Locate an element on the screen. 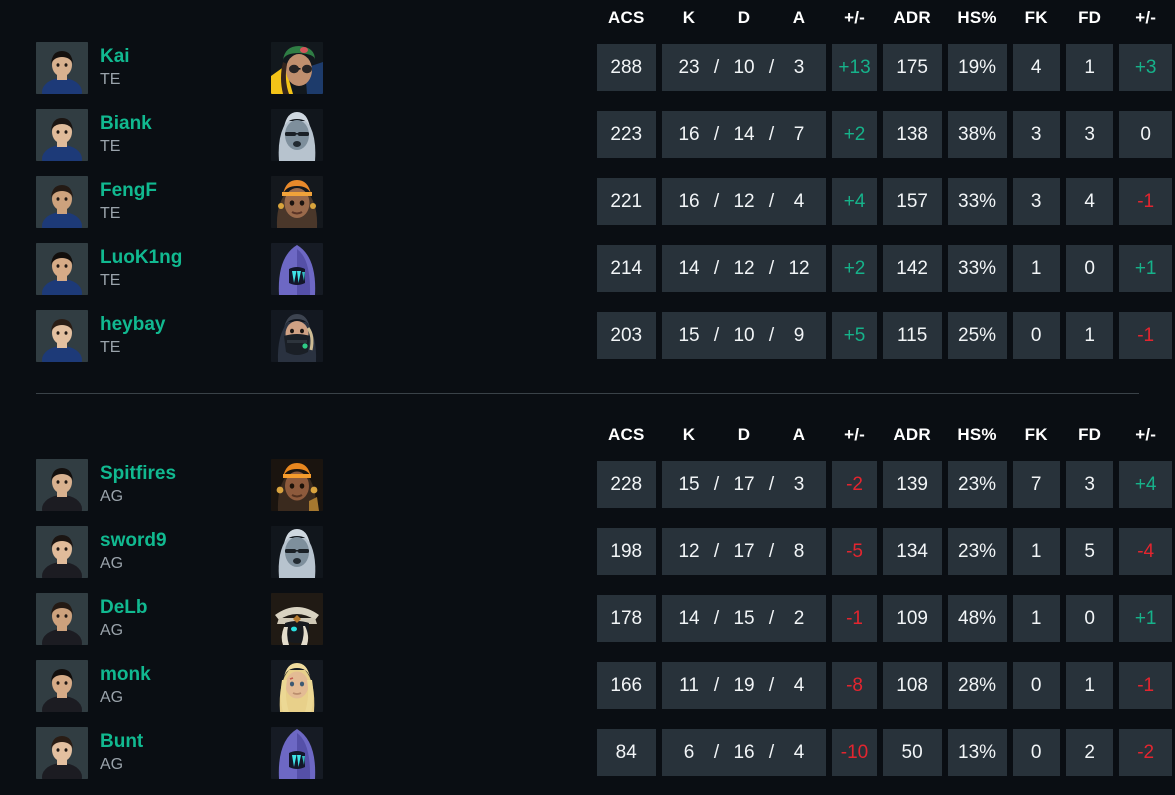 The width and height of the screenshot is (1175, 795). fk-diff-cell: -4 is located at coordinates (1145, 551).